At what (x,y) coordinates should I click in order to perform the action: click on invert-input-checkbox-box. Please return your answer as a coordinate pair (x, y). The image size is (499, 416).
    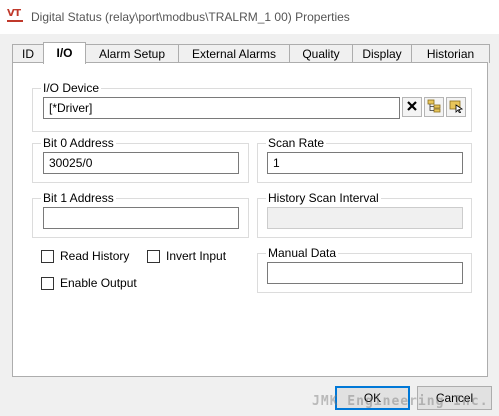
    Looking at the image, I should click on (153, 256).